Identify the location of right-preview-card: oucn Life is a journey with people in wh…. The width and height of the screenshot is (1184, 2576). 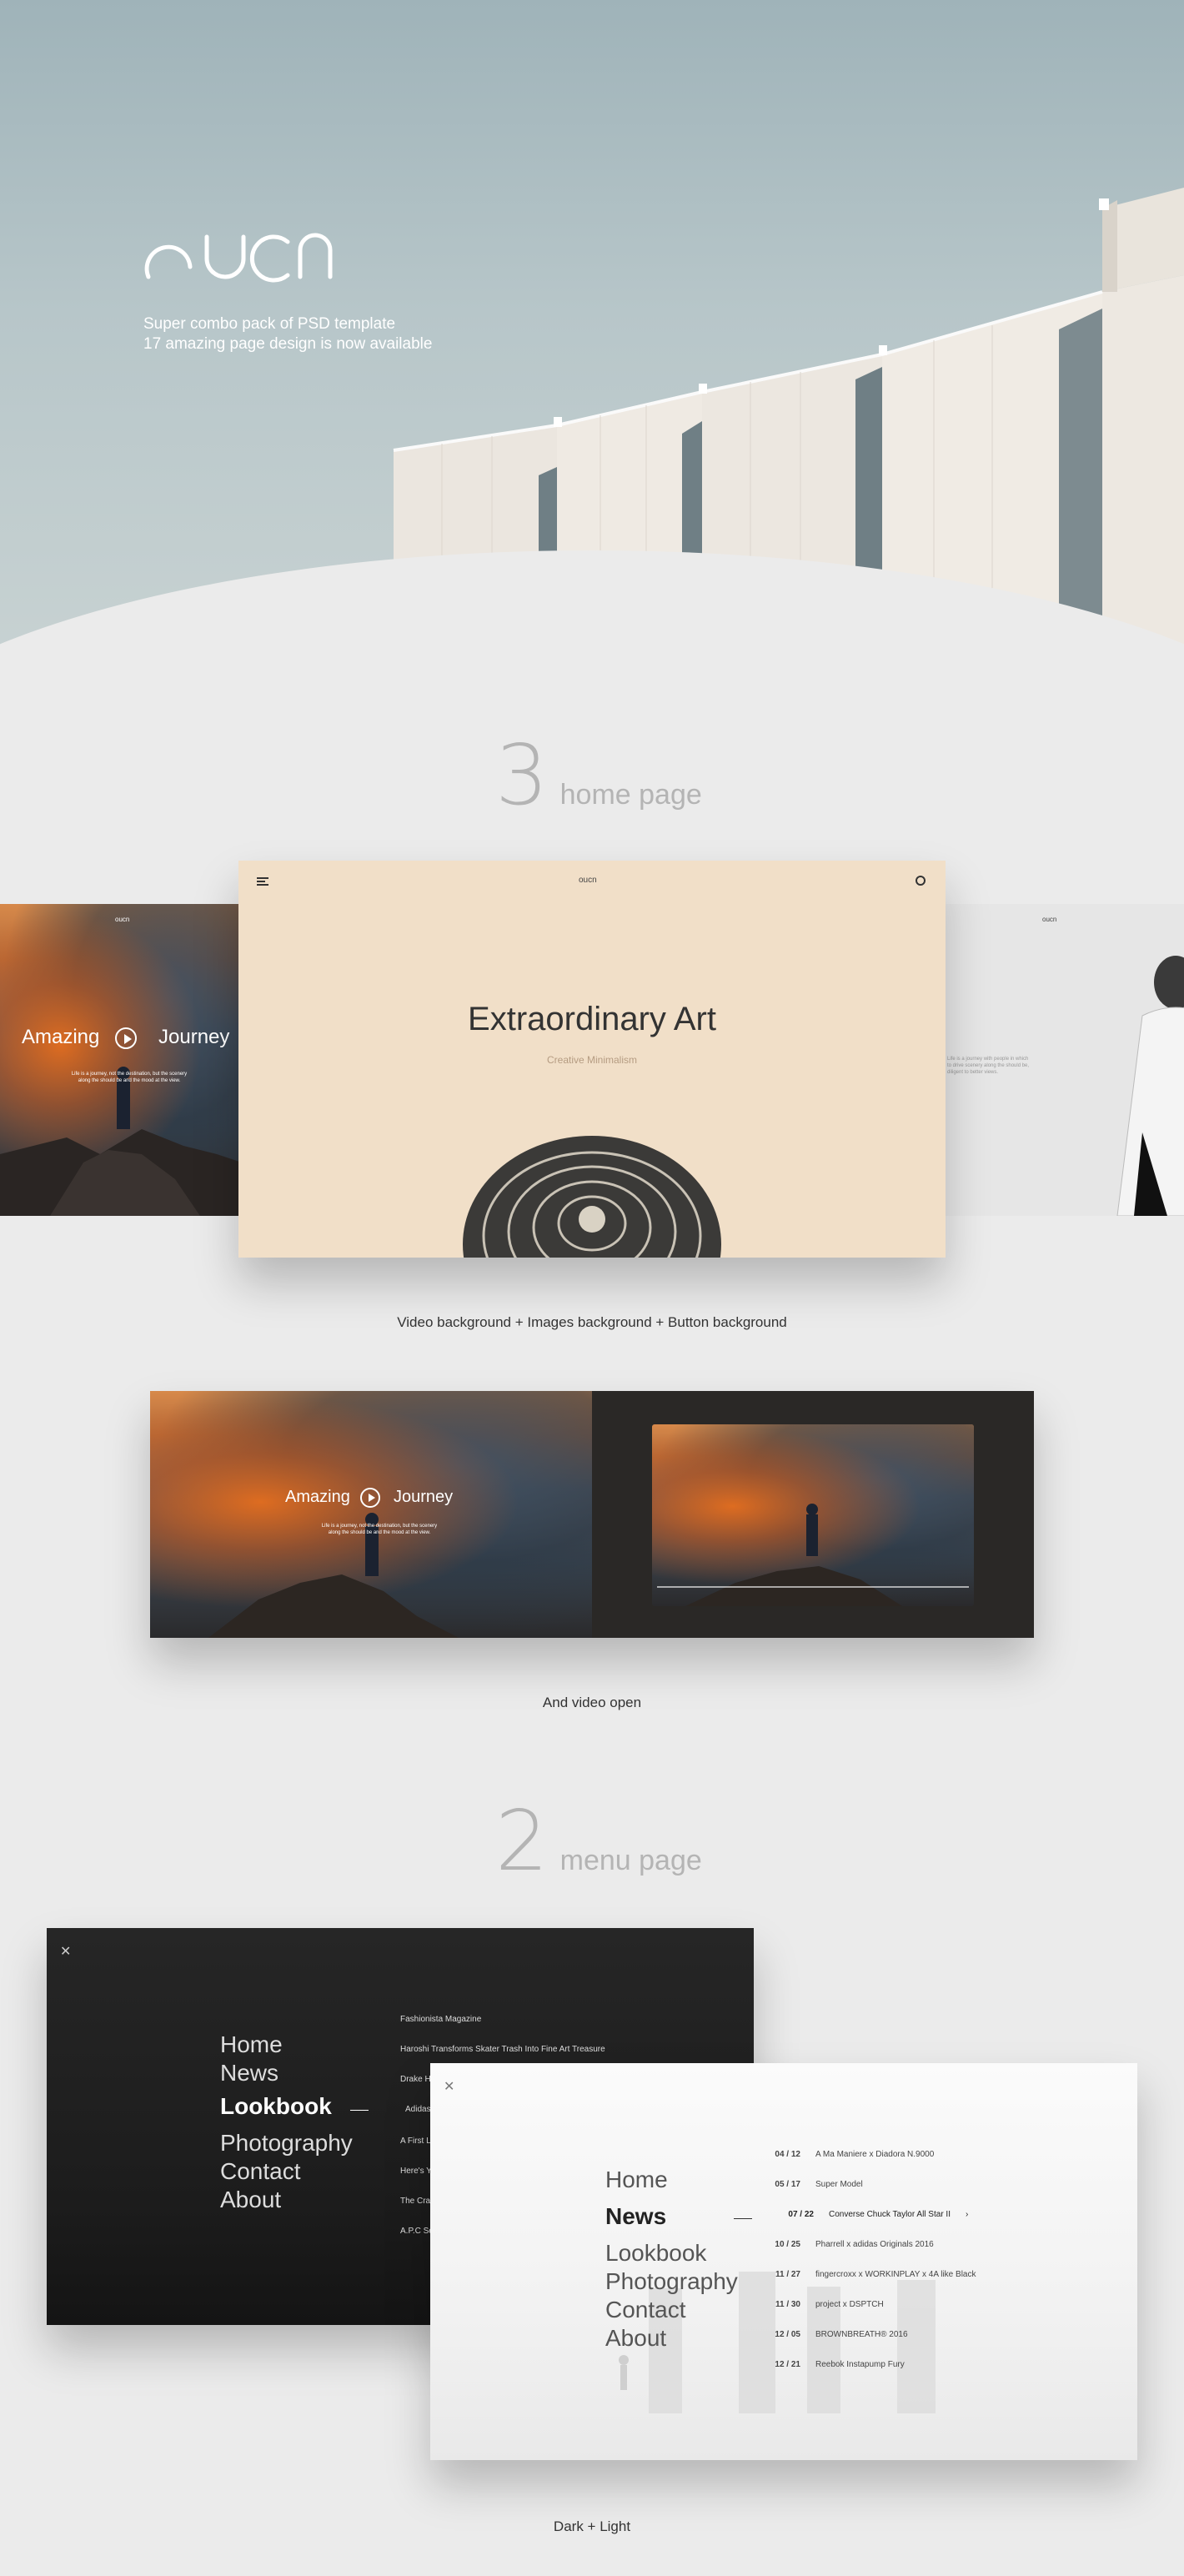
(1063, 1060).